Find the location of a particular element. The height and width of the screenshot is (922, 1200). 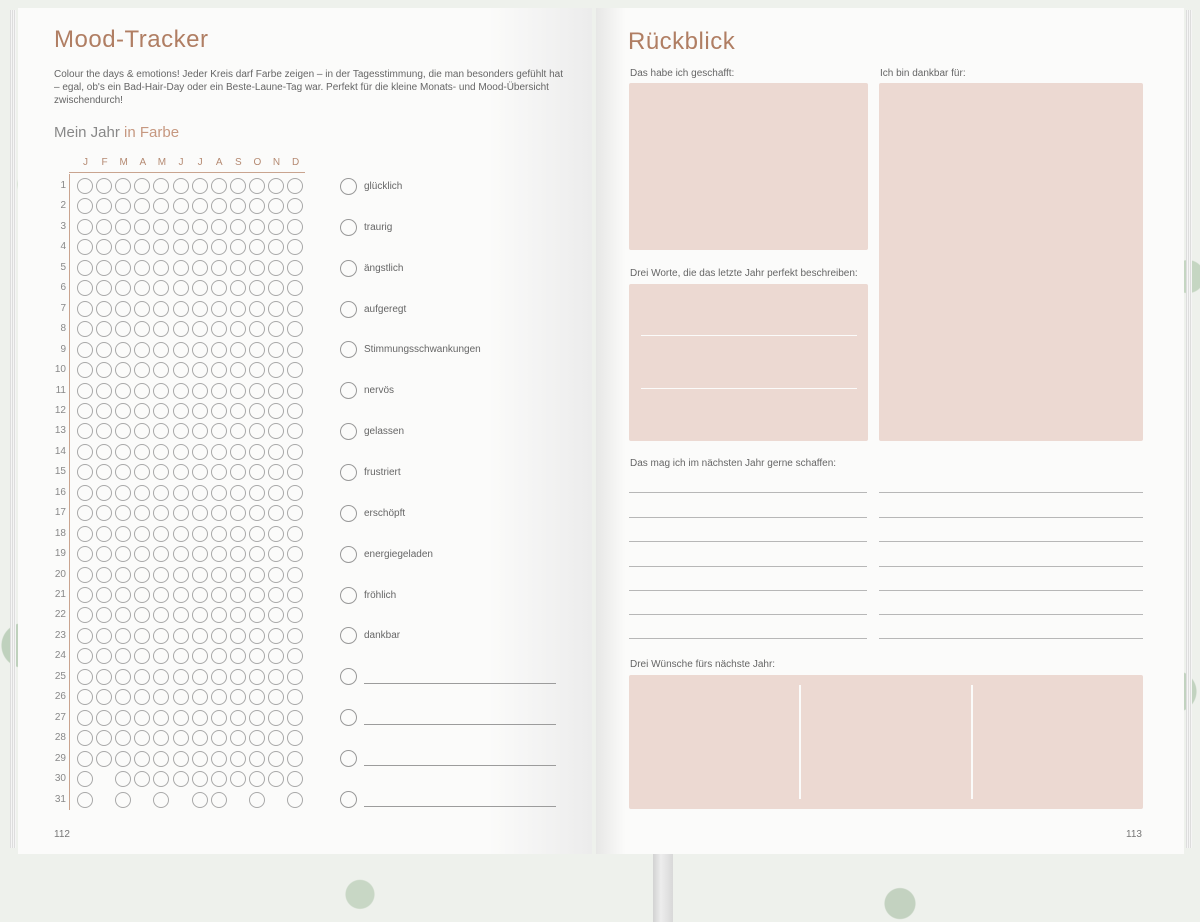

mood-legend-circle is located at coordinates (348, 227).